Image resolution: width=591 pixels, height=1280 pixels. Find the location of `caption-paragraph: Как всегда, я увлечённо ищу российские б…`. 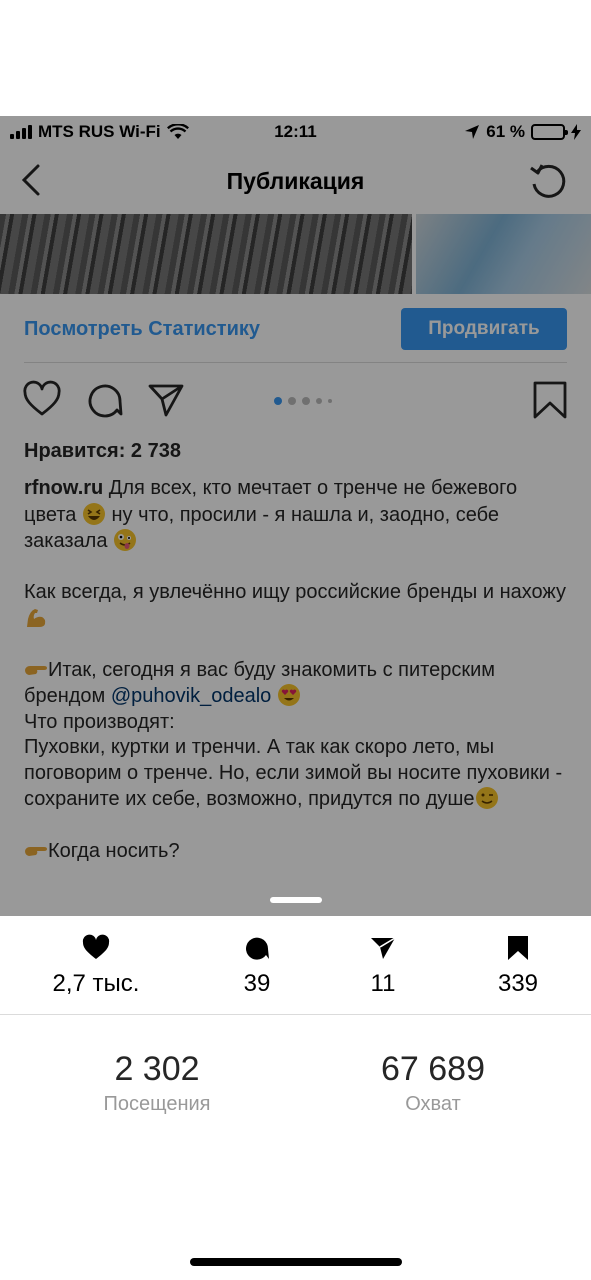

caption-paragraph: Как всегда, я увлечённо ищу российские б… is located at coordinates (296, 606).